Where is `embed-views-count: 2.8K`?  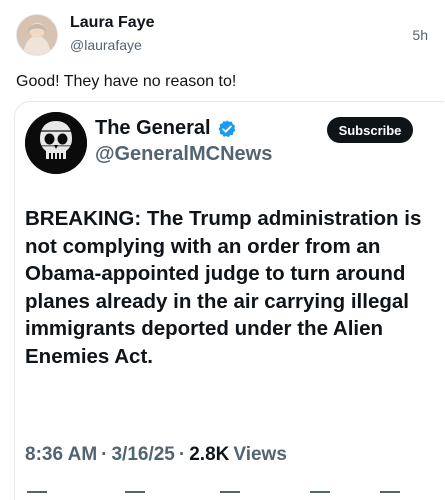
embed-views-count: 2.8K is located at coordinates (209, 454).